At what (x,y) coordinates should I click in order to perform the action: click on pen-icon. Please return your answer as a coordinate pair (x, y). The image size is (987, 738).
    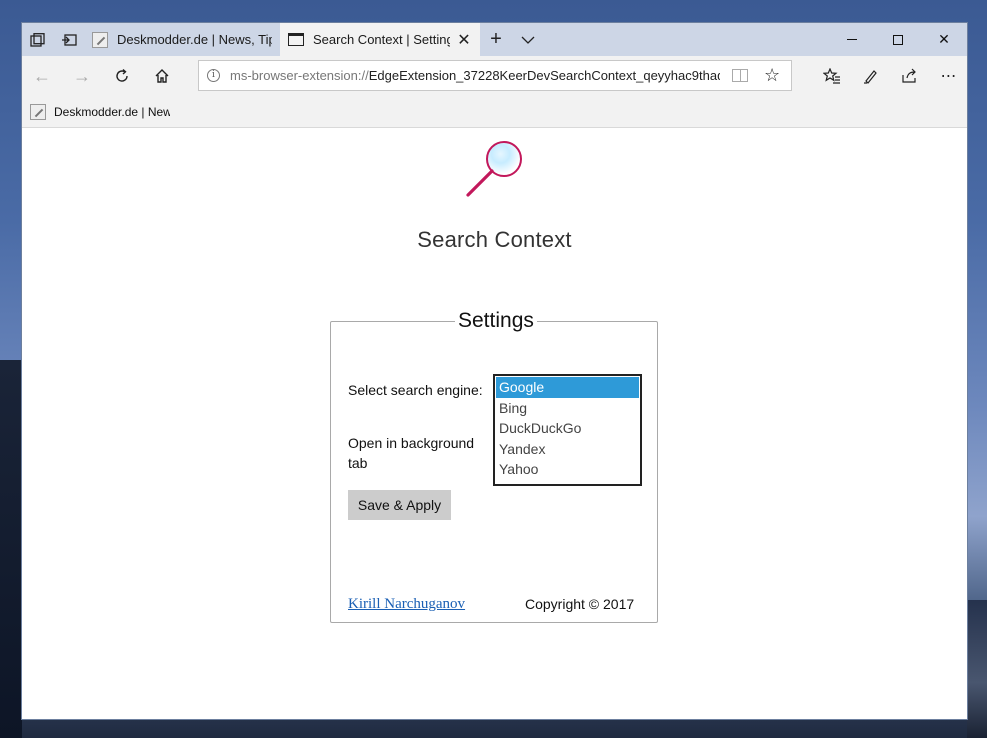
    Looking at the image, I should click on (870, 77).